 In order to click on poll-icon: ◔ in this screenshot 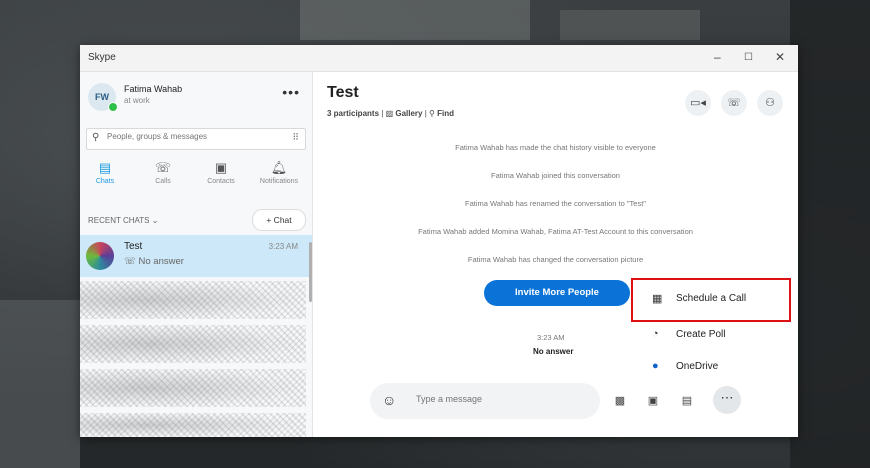, I will do `click(655, 334)`.